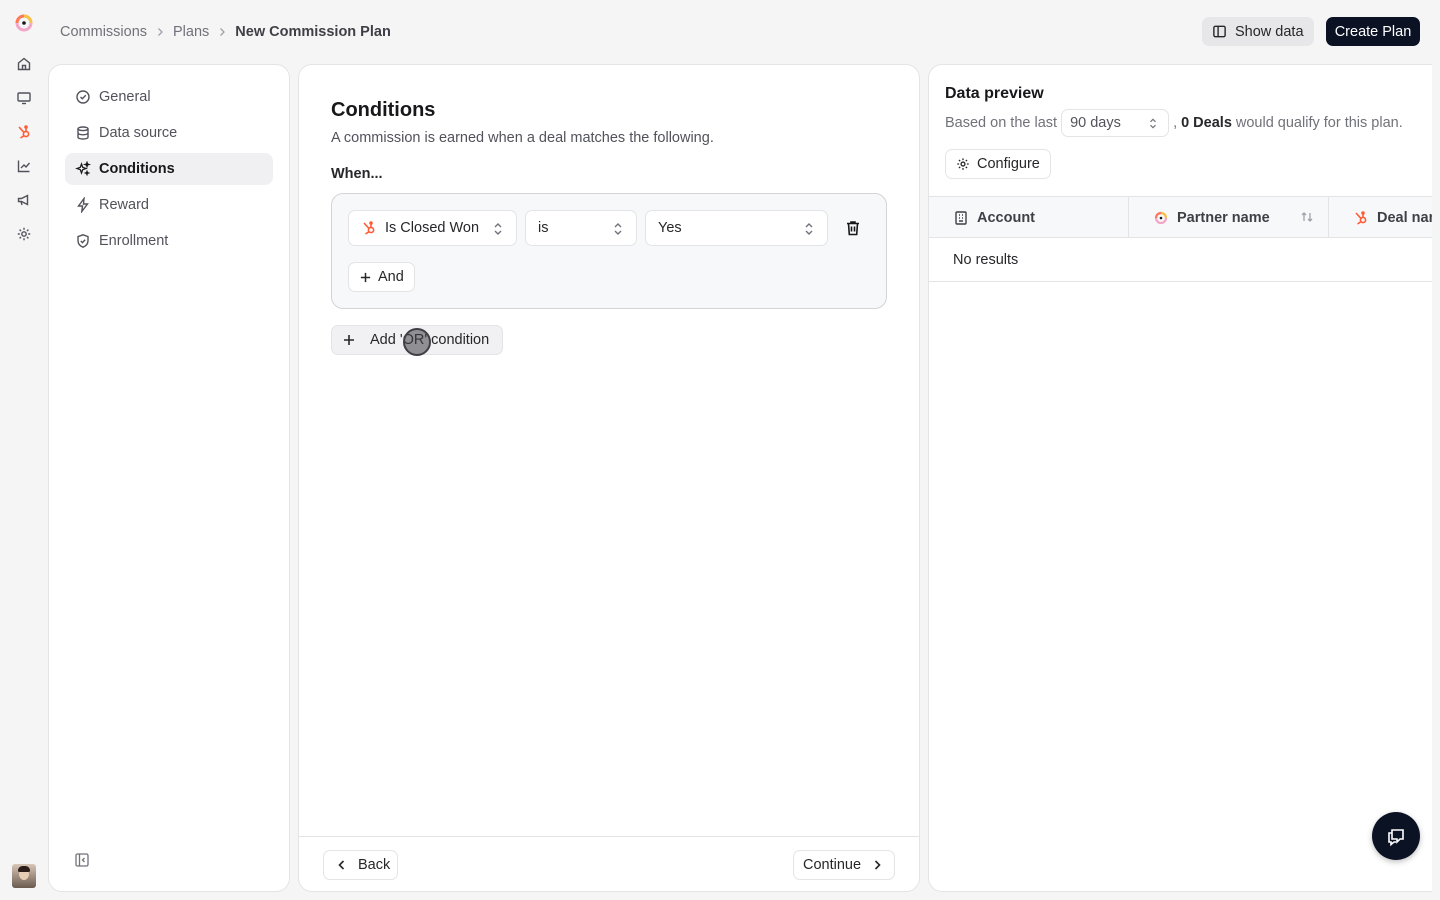 This screenshot has width=1440, height=900. I want to click on configure-button: Configure, so click(998, 164).